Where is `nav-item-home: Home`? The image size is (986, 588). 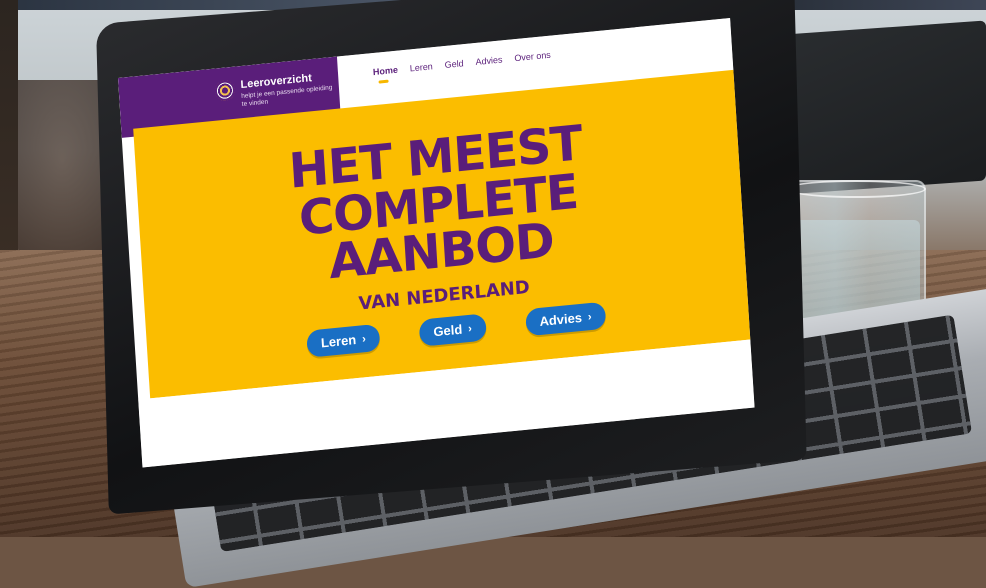
nav-item-home: Home is located at coordinates (385, 74).